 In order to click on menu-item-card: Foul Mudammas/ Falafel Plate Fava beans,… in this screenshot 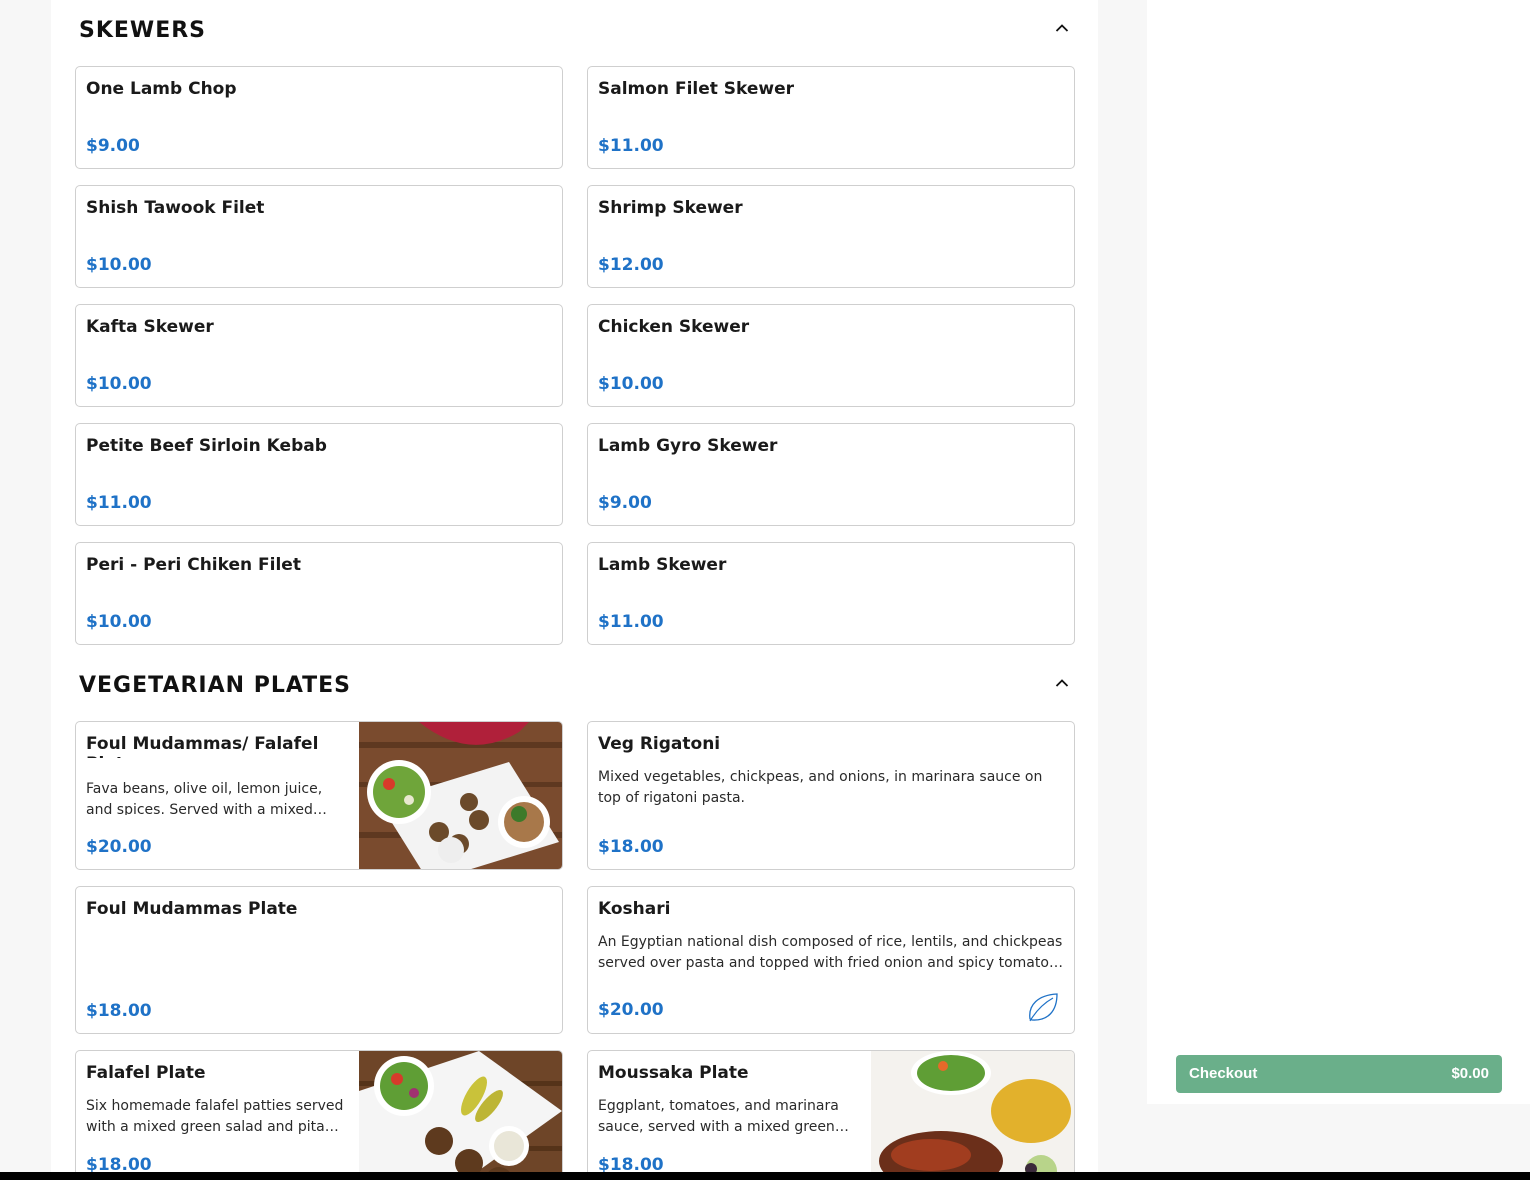, I will do `click(319, 795)`.